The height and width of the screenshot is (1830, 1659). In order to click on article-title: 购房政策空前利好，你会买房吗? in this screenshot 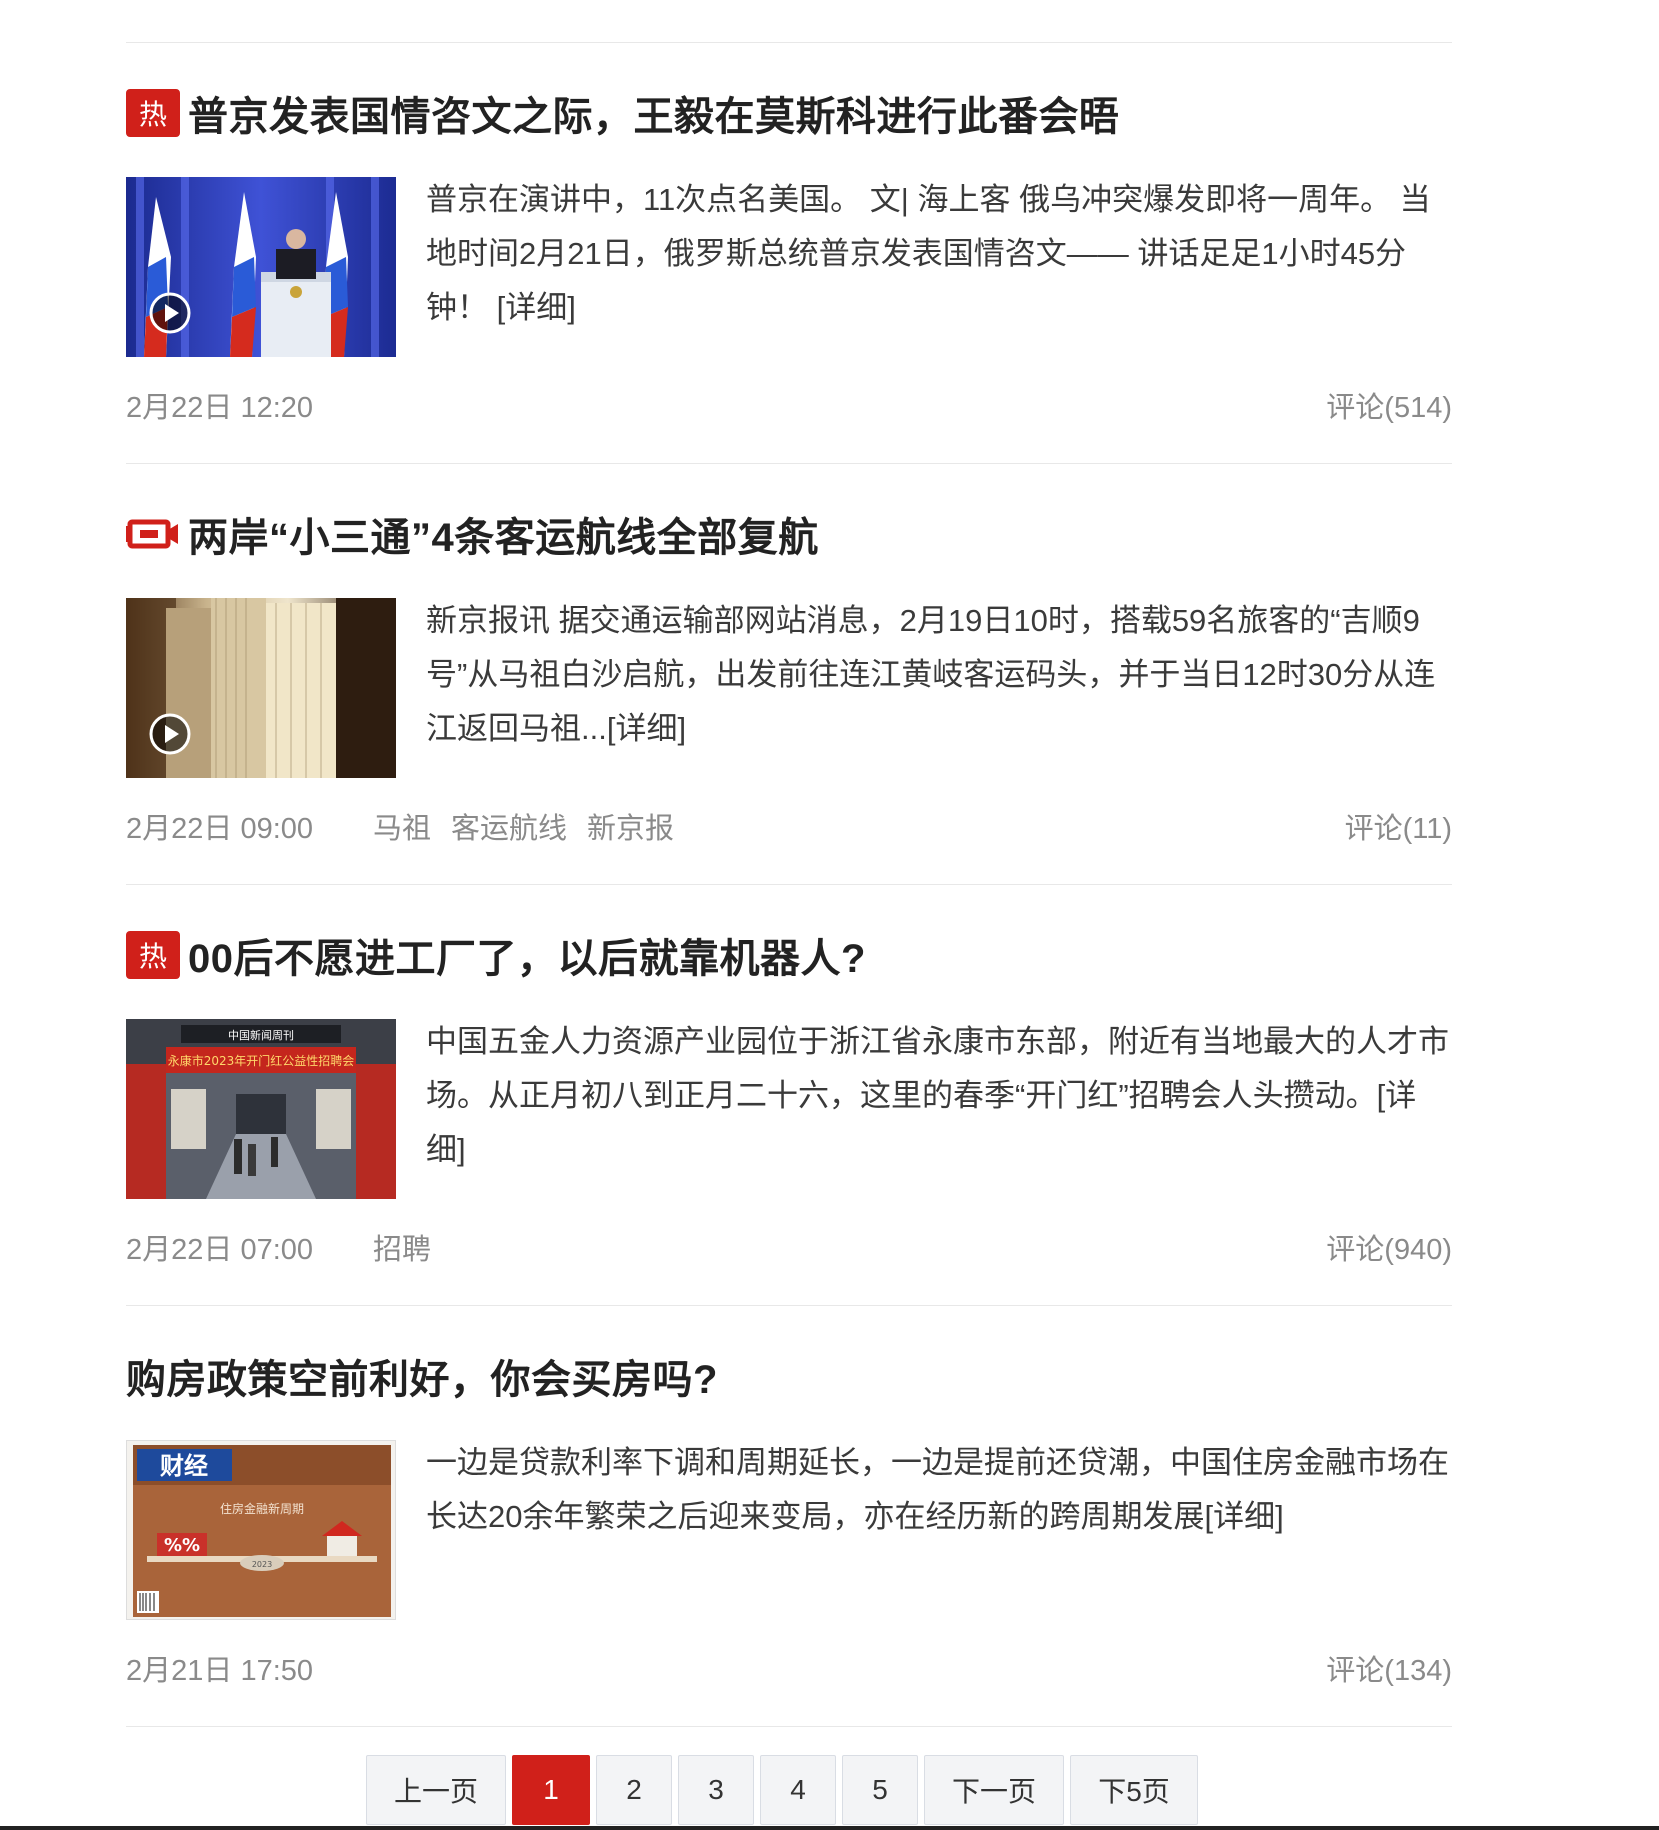, I will do `click(422, 1376)`.